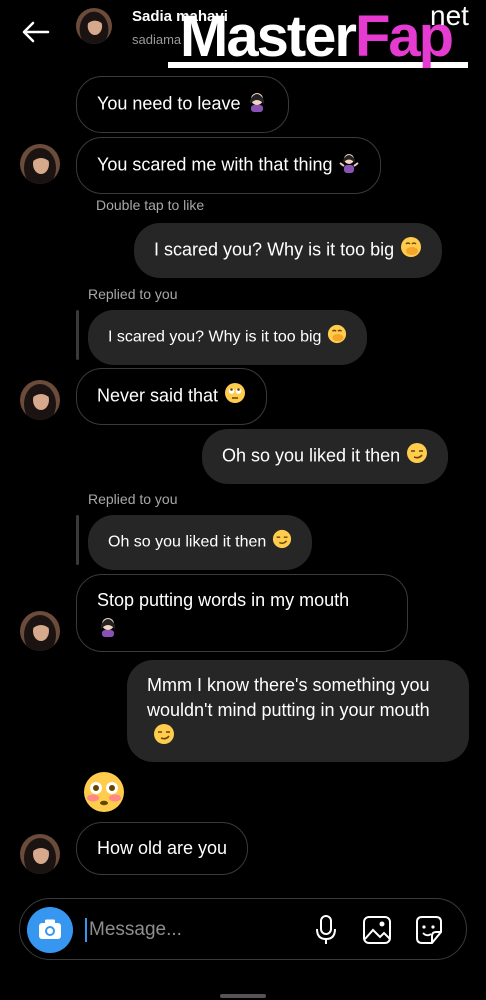  I want to click on message-input, so click(189, 930).